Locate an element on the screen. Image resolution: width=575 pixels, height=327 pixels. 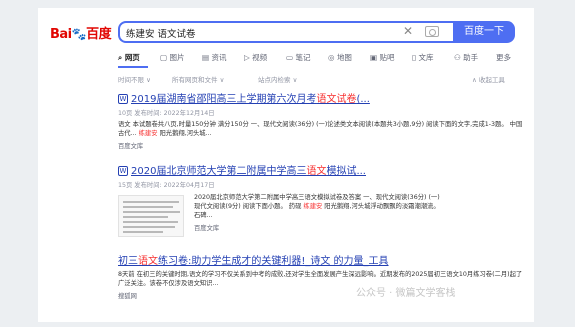
tab-more: 更多 is located at coordinates (503, 57).